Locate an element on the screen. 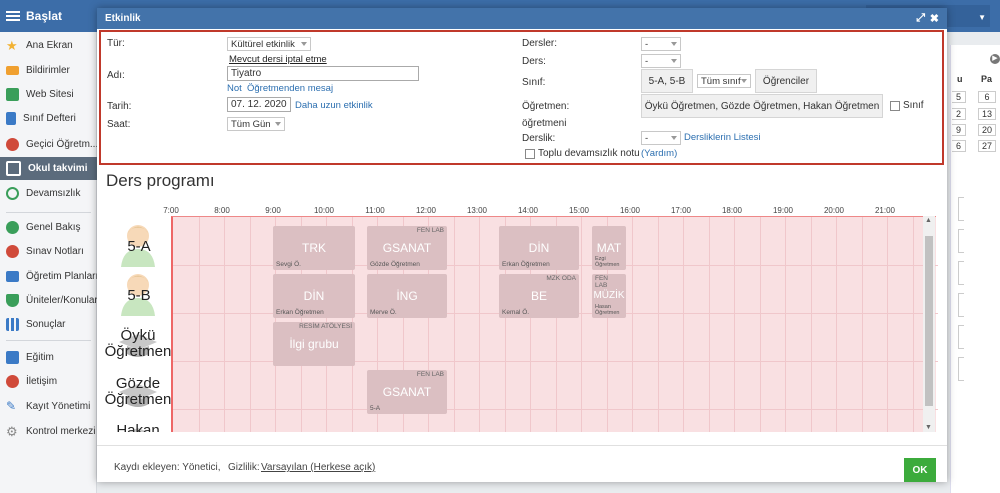  app-title: Başlat is located at coordinates (44, 16).